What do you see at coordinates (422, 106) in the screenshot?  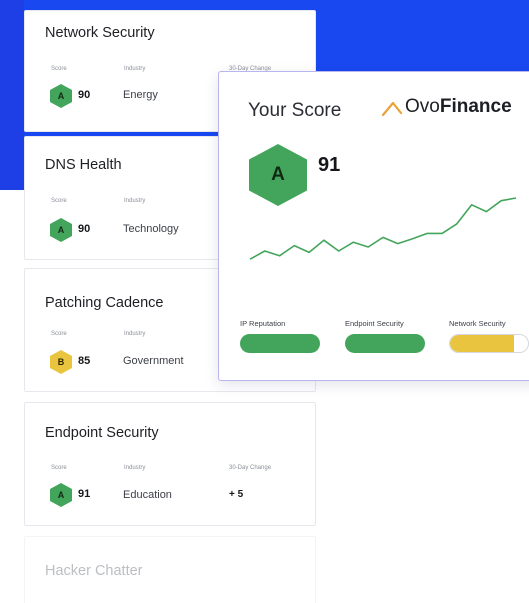 I see `brand-prefix: Ovo` at bounding box center [422, 106].